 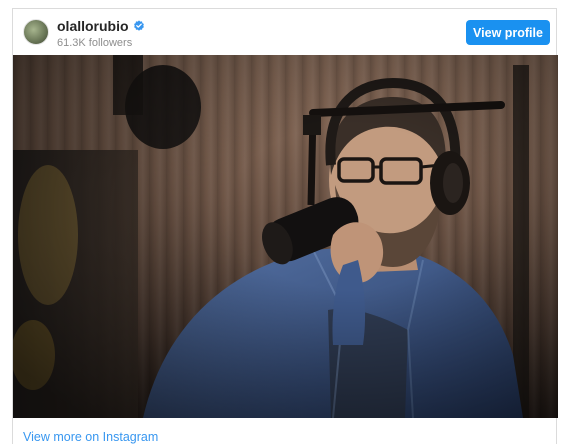 What do you see at coordinates (285, 432) in the screenshot?
I see `post-footer: View more on Instagram` at bounding box center [285, 432].